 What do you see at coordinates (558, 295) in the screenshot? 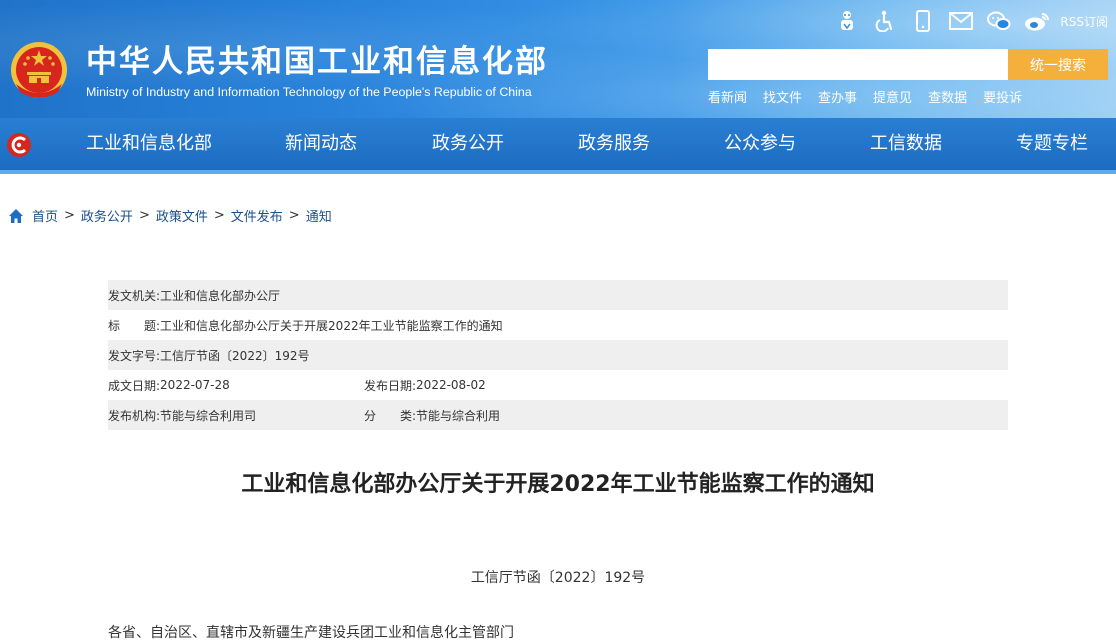
I see `info-row-issuer: 发文机关: 工业和信息化部办公厅` at bounding box center [558, 295].